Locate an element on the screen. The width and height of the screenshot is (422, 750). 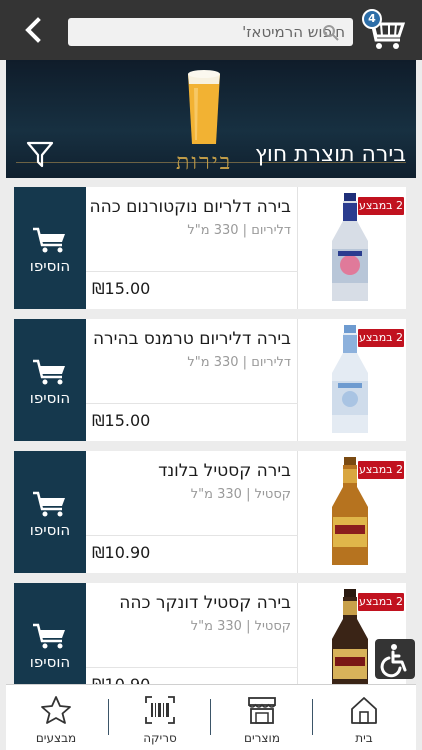
wheelchair-icon is located at coordinates (393, 661).